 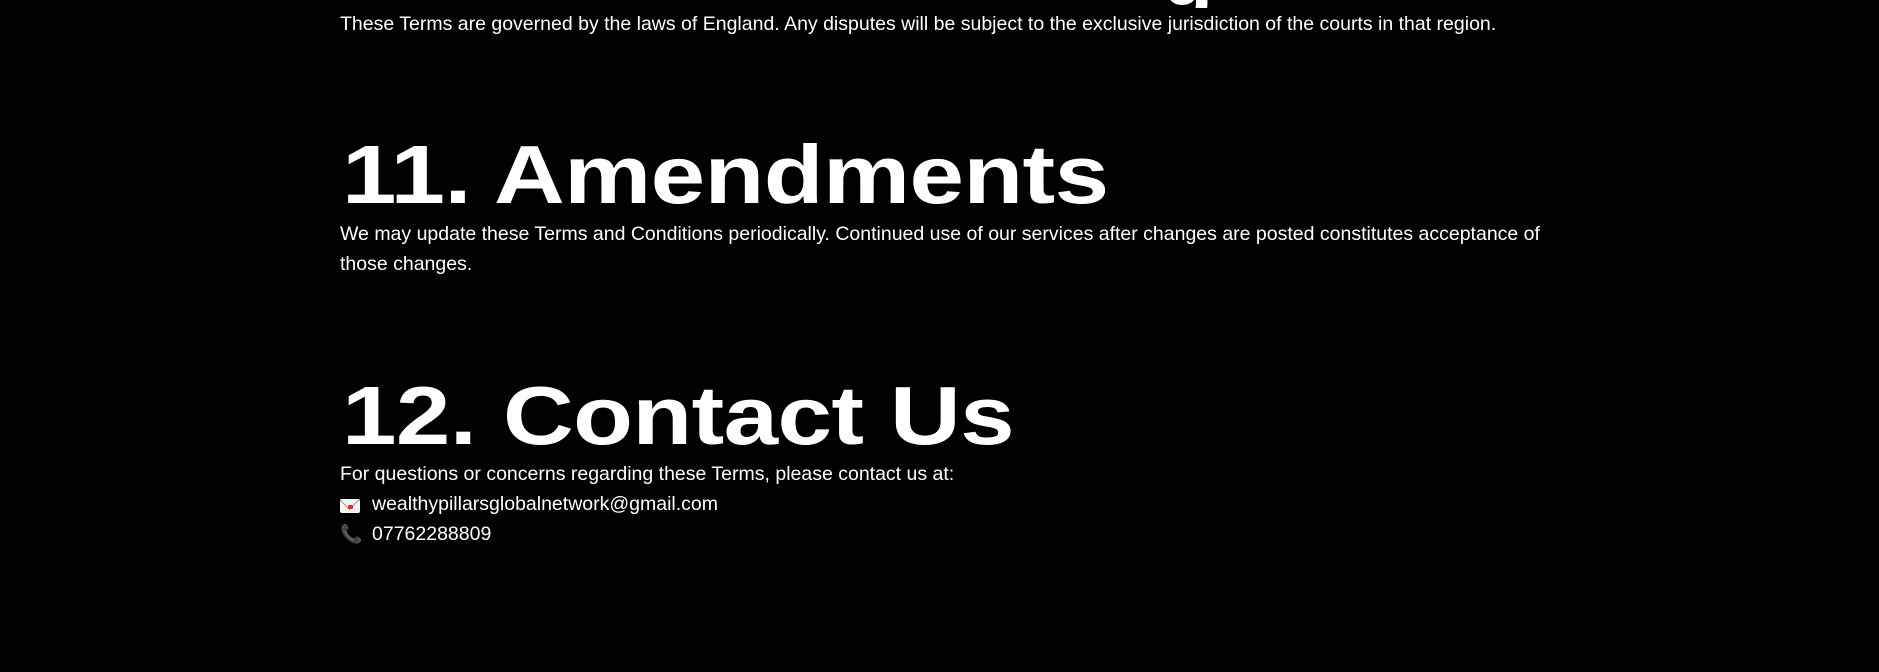 I want to click on governing-law-heading-fragment: g, so click(x=1187, y=4).